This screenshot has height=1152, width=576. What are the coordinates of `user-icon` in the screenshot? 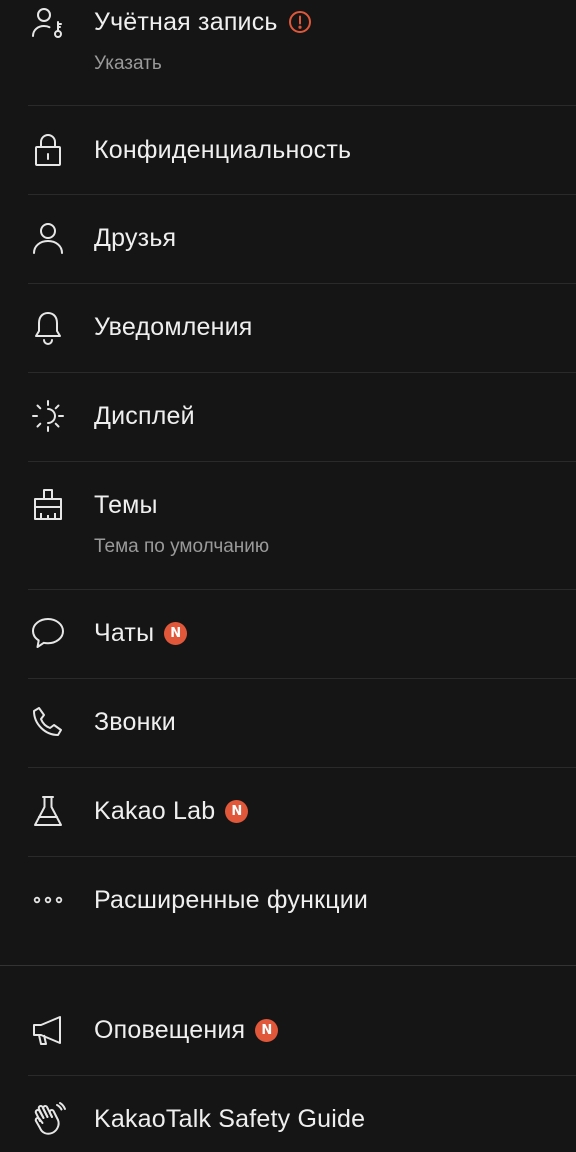 It's located at (48, 238).